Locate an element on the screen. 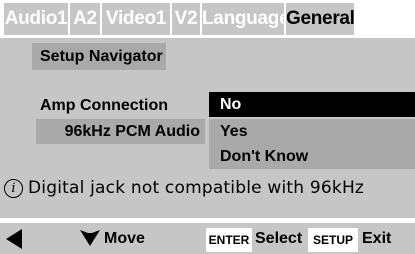 This screenshot has width=415, height=254. select-label: Select is located at coordinates (279, 238).